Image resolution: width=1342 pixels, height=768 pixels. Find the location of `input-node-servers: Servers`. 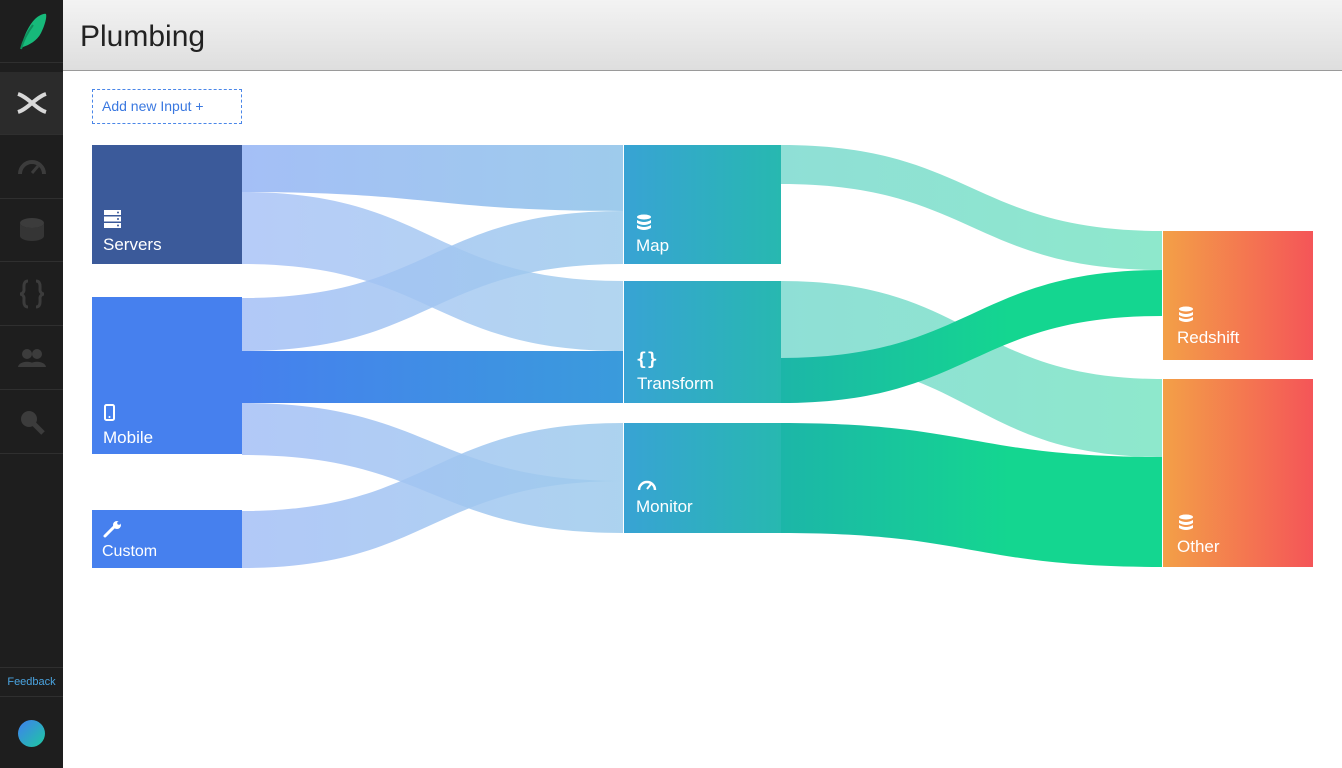

input-node-servers: Servers is located at coordinates (167, 204).